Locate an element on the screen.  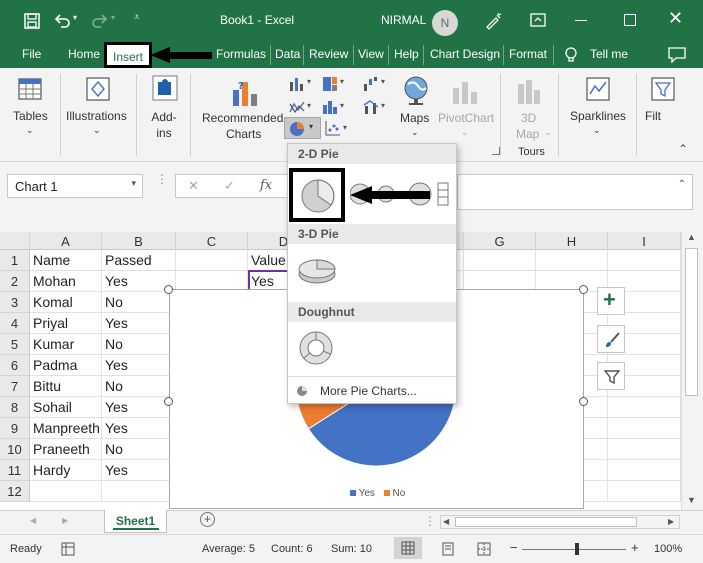
accessibility-icon is located at coordinates (68, 549).